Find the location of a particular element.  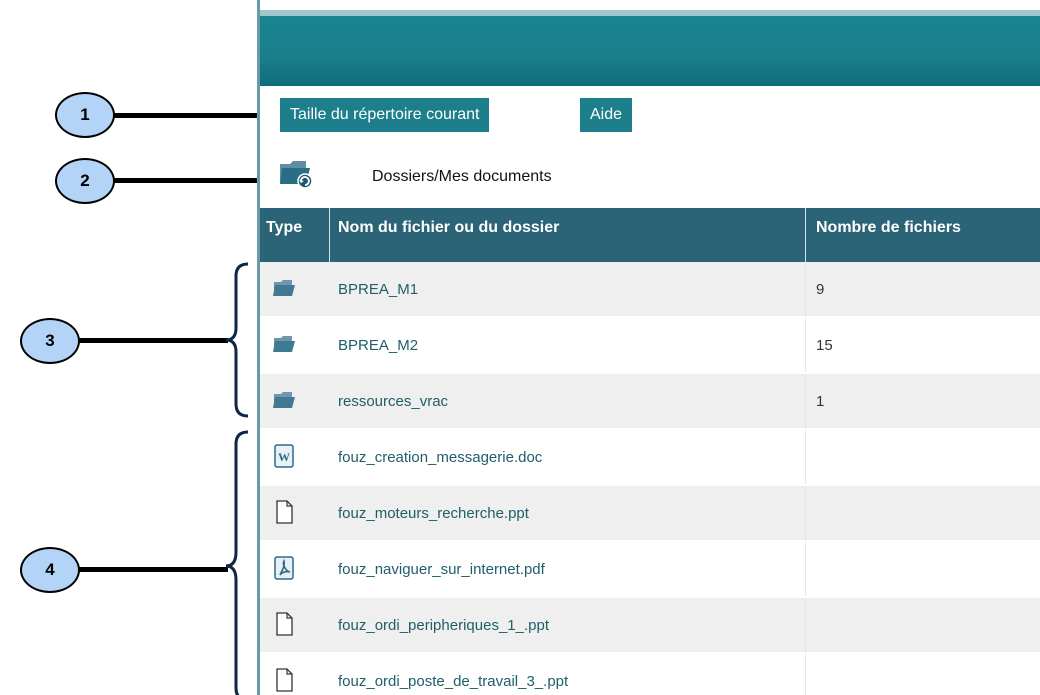

word-document-icon: W is located at coordinates (284, 456).